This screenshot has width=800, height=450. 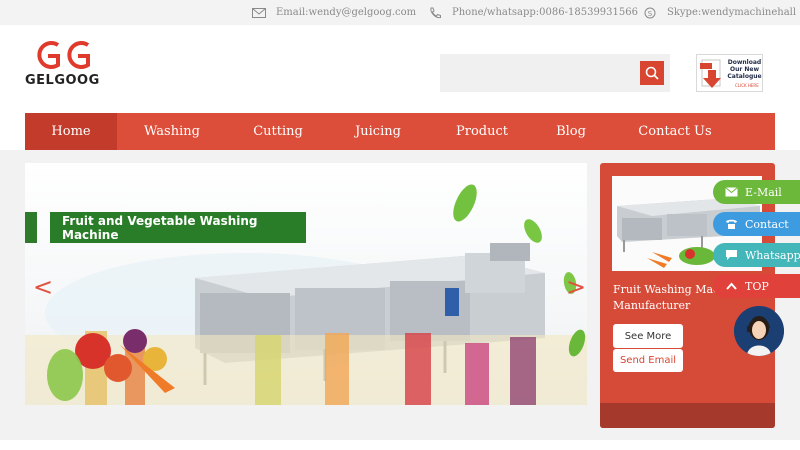 I want to click on banner-title-text: Fruit and Vegetable Washing Machine, so click(x=178, y=227).